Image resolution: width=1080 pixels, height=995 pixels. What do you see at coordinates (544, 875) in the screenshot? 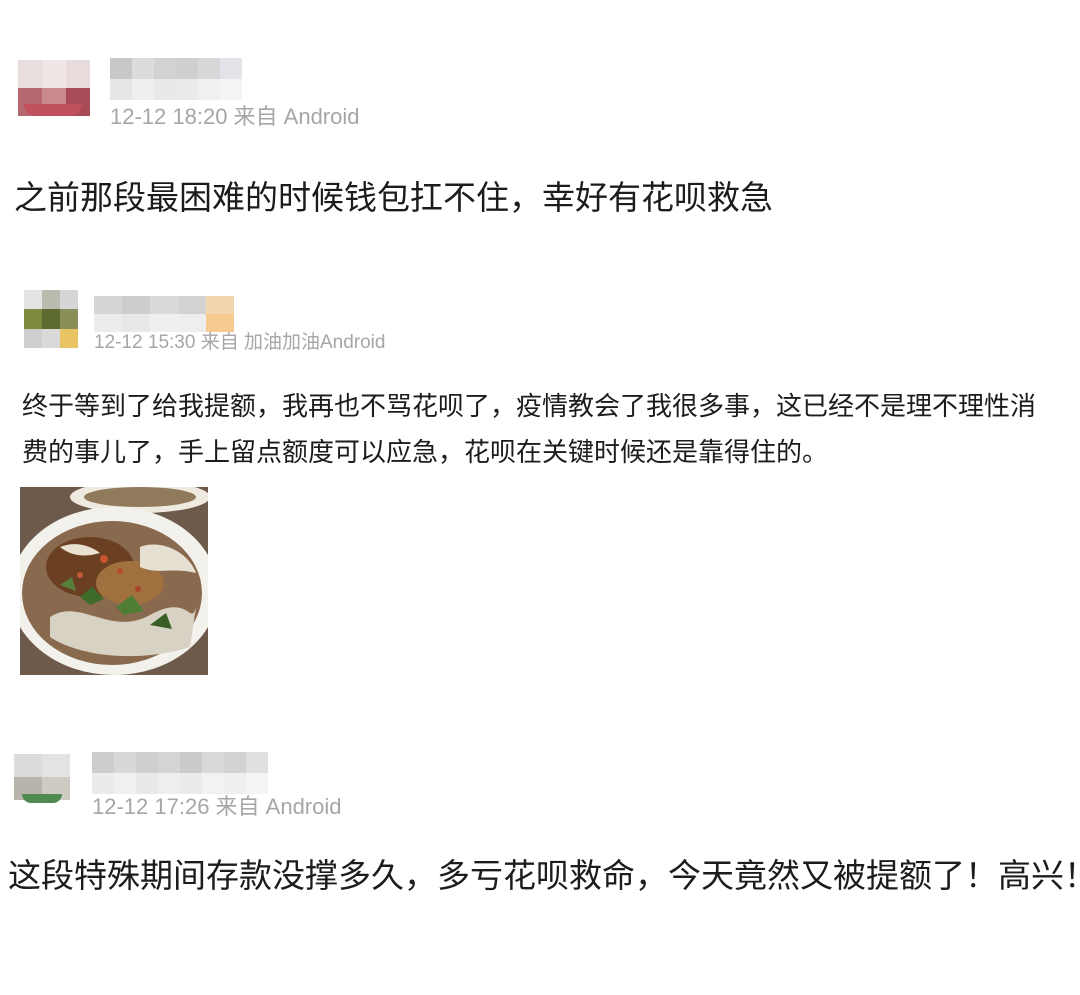
I see `comment-text: 这段特殊期间存款没撑多久，多亏花呗救命，今天竟然又被提额了！高兴！` at bounding box center [544, 875].